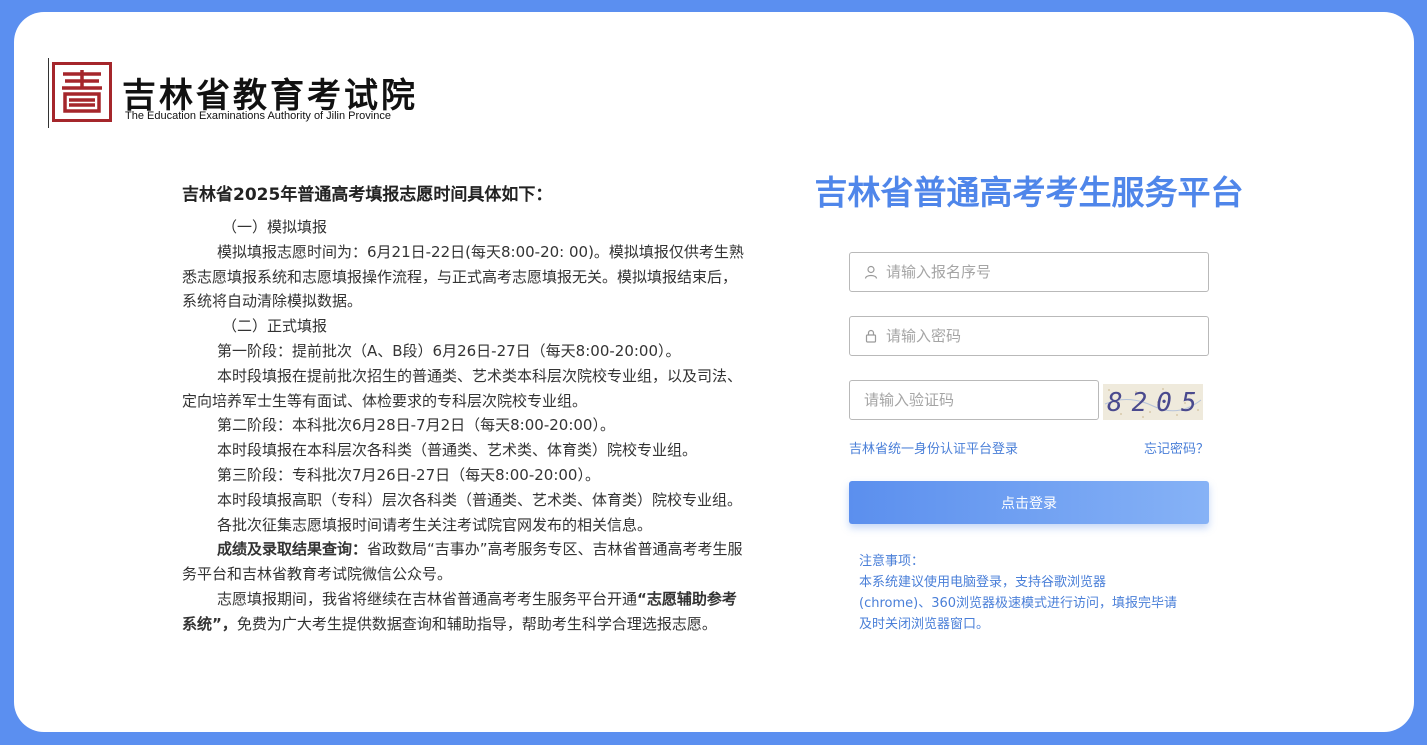 The image size is (1427, 745). I want to click on assist-text-b: 免费为广大考生提供数据查询和辅助指导，帮助考生科学合理选报志愿。, so click(476, 623).